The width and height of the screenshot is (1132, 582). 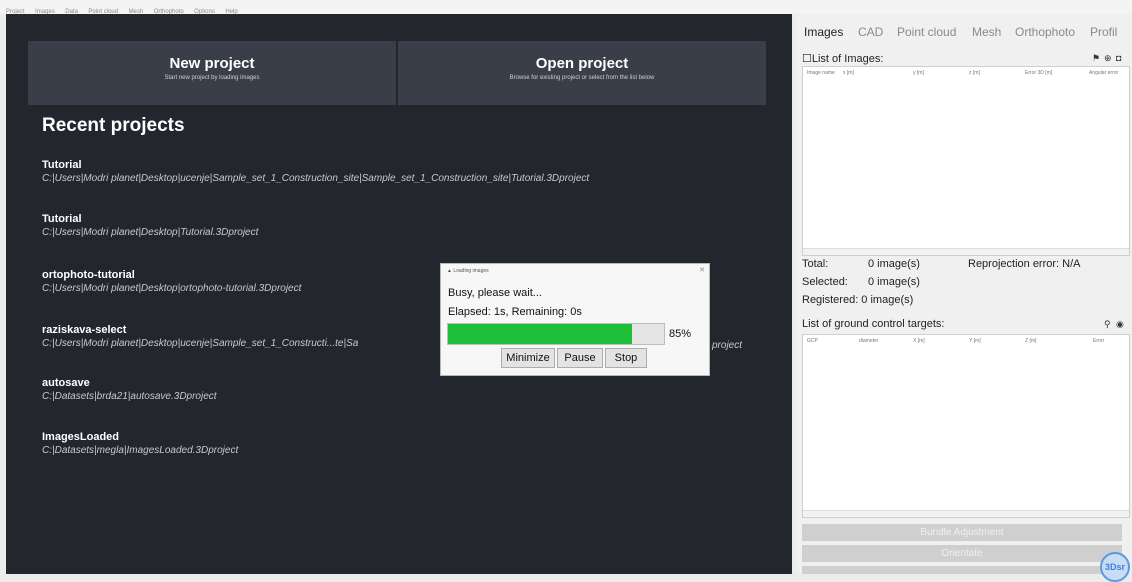 I want to click on col-y: y [m], so click(x=918, y=73).